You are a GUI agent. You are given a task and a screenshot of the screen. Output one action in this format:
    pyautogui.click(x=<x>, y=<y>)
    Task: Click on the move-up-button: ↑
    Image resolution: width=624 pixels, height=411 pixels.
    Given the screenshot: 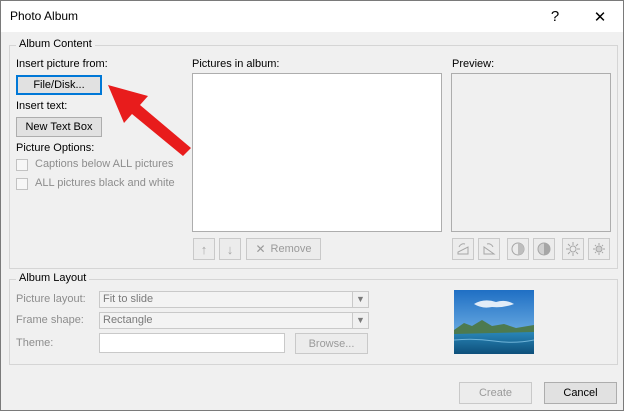 What is the action you would take?
    pyautogui.click(x=204, y=249)
    